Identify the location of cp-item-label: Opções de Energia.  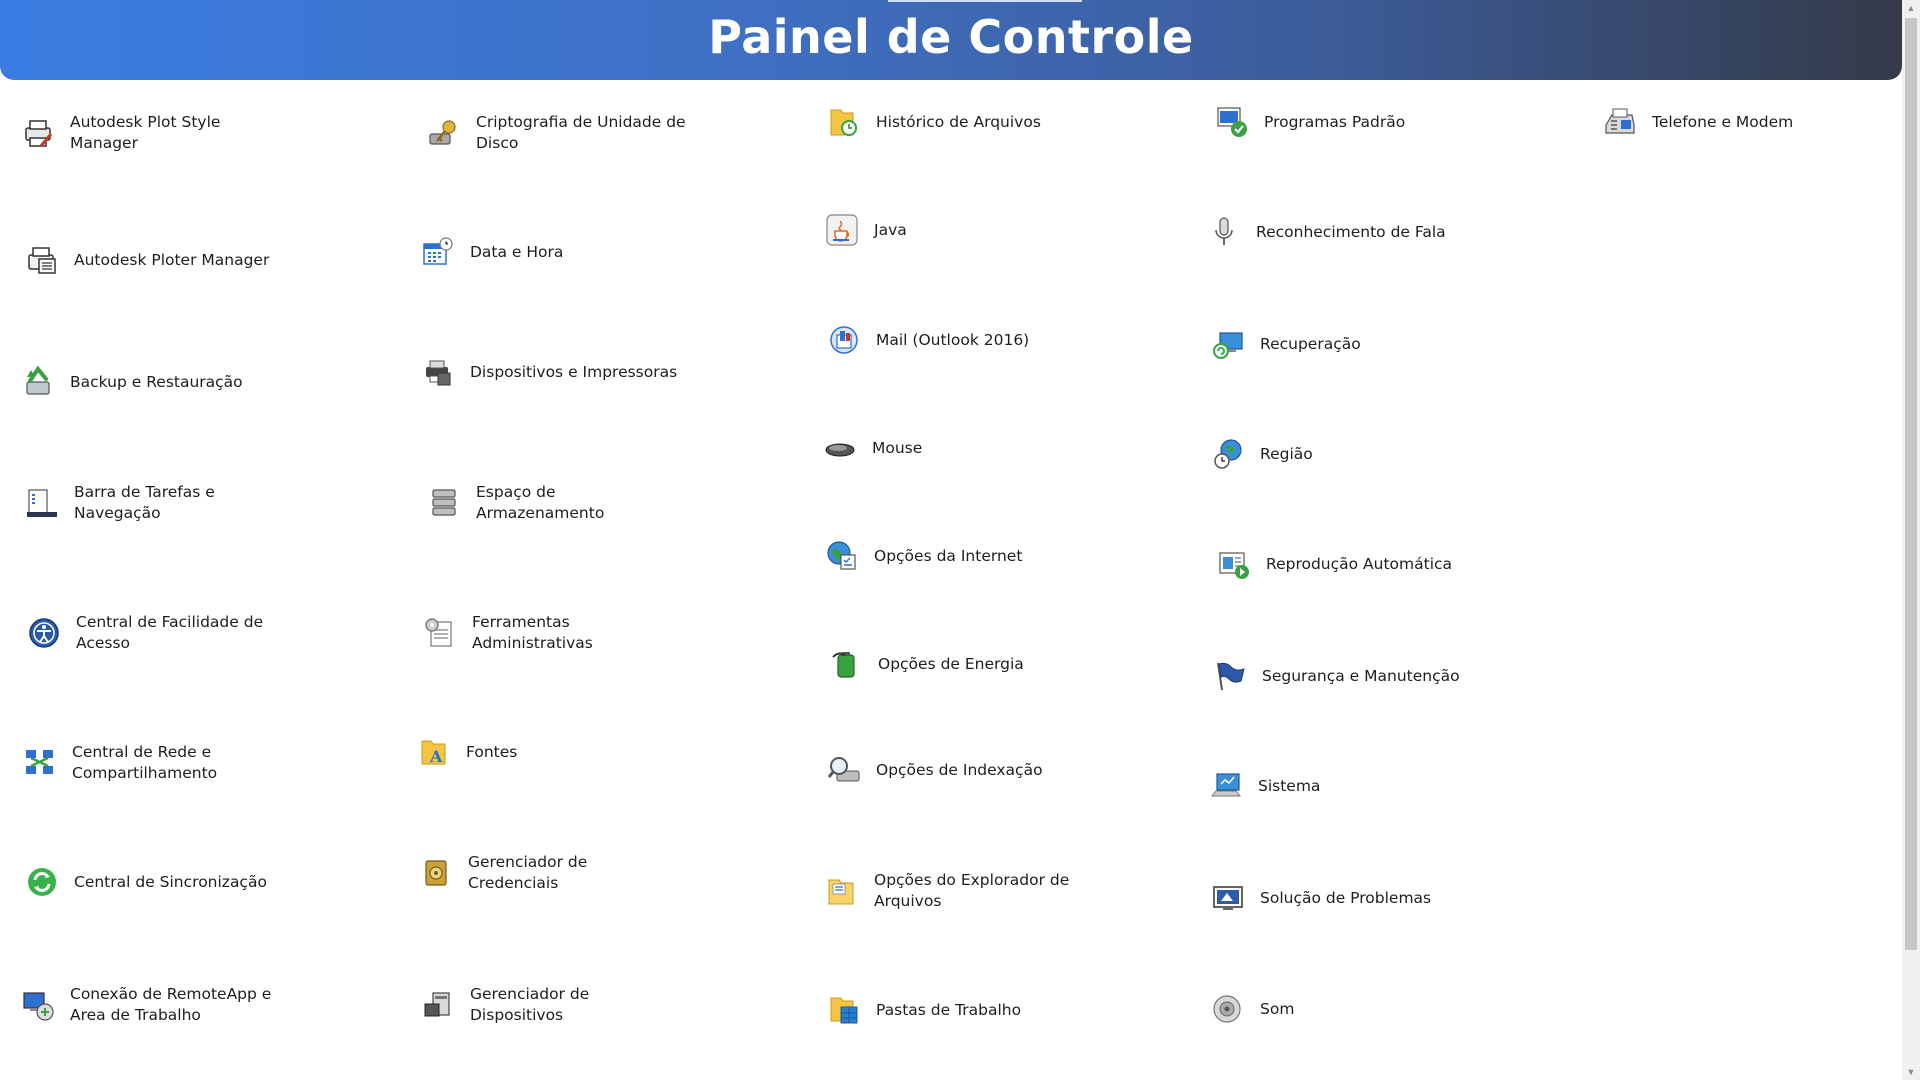
(951, 663).